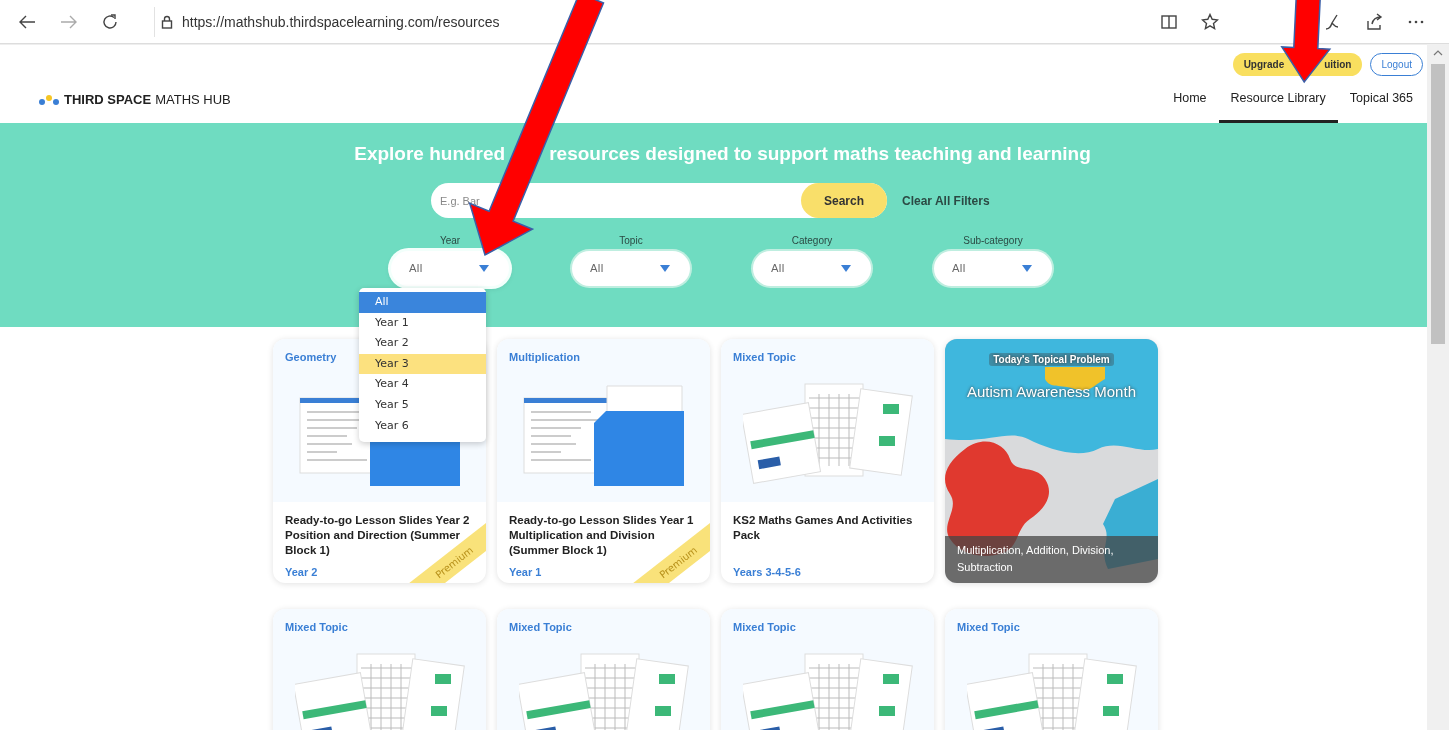 The width and height of the screenshot is (1449, 730). I want to click on scrollbar-thumb, so click(1438, 204).